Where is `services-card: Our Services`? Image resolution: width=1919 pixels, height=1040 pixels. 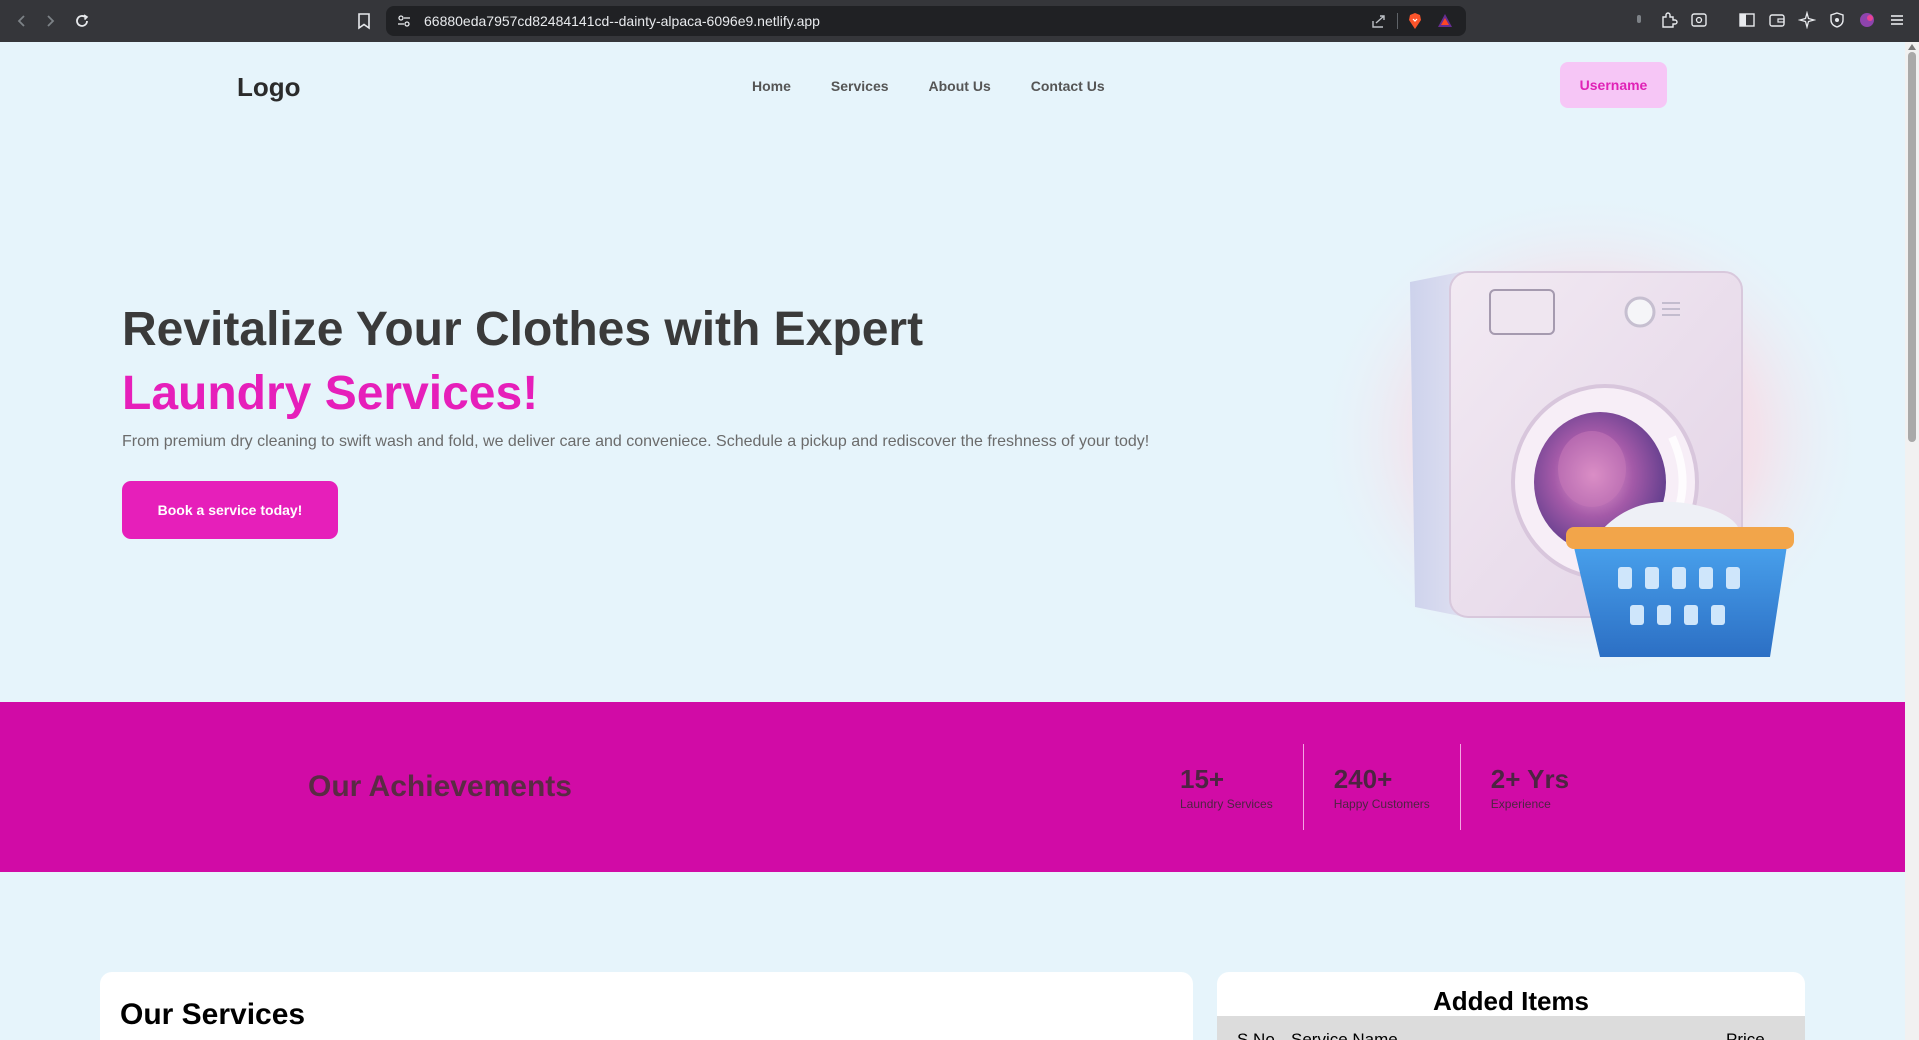
services-card: Our Services is located at coordinates (646, 1006).